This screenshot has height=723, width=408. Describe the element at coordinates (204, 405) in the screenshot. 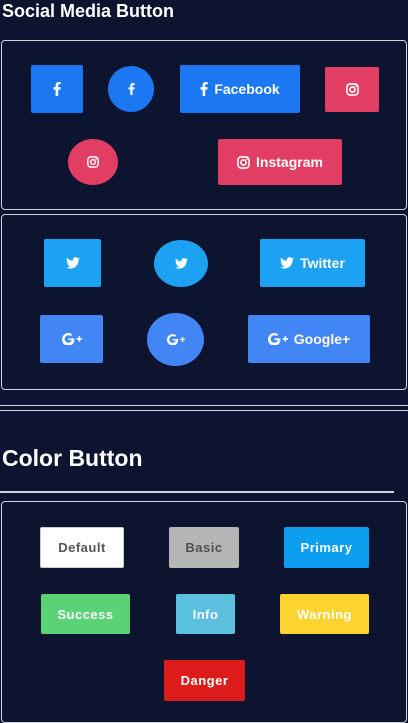

I see `section-divider-top` at that location.